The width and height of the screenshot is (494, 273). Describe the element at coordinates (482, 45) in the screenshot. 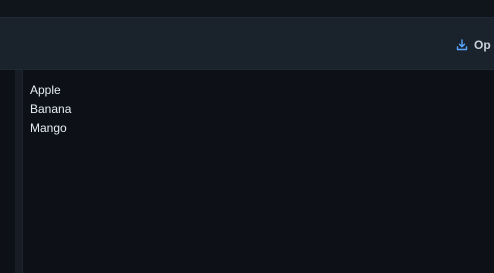

I see `open-button-label: Op` at that location.